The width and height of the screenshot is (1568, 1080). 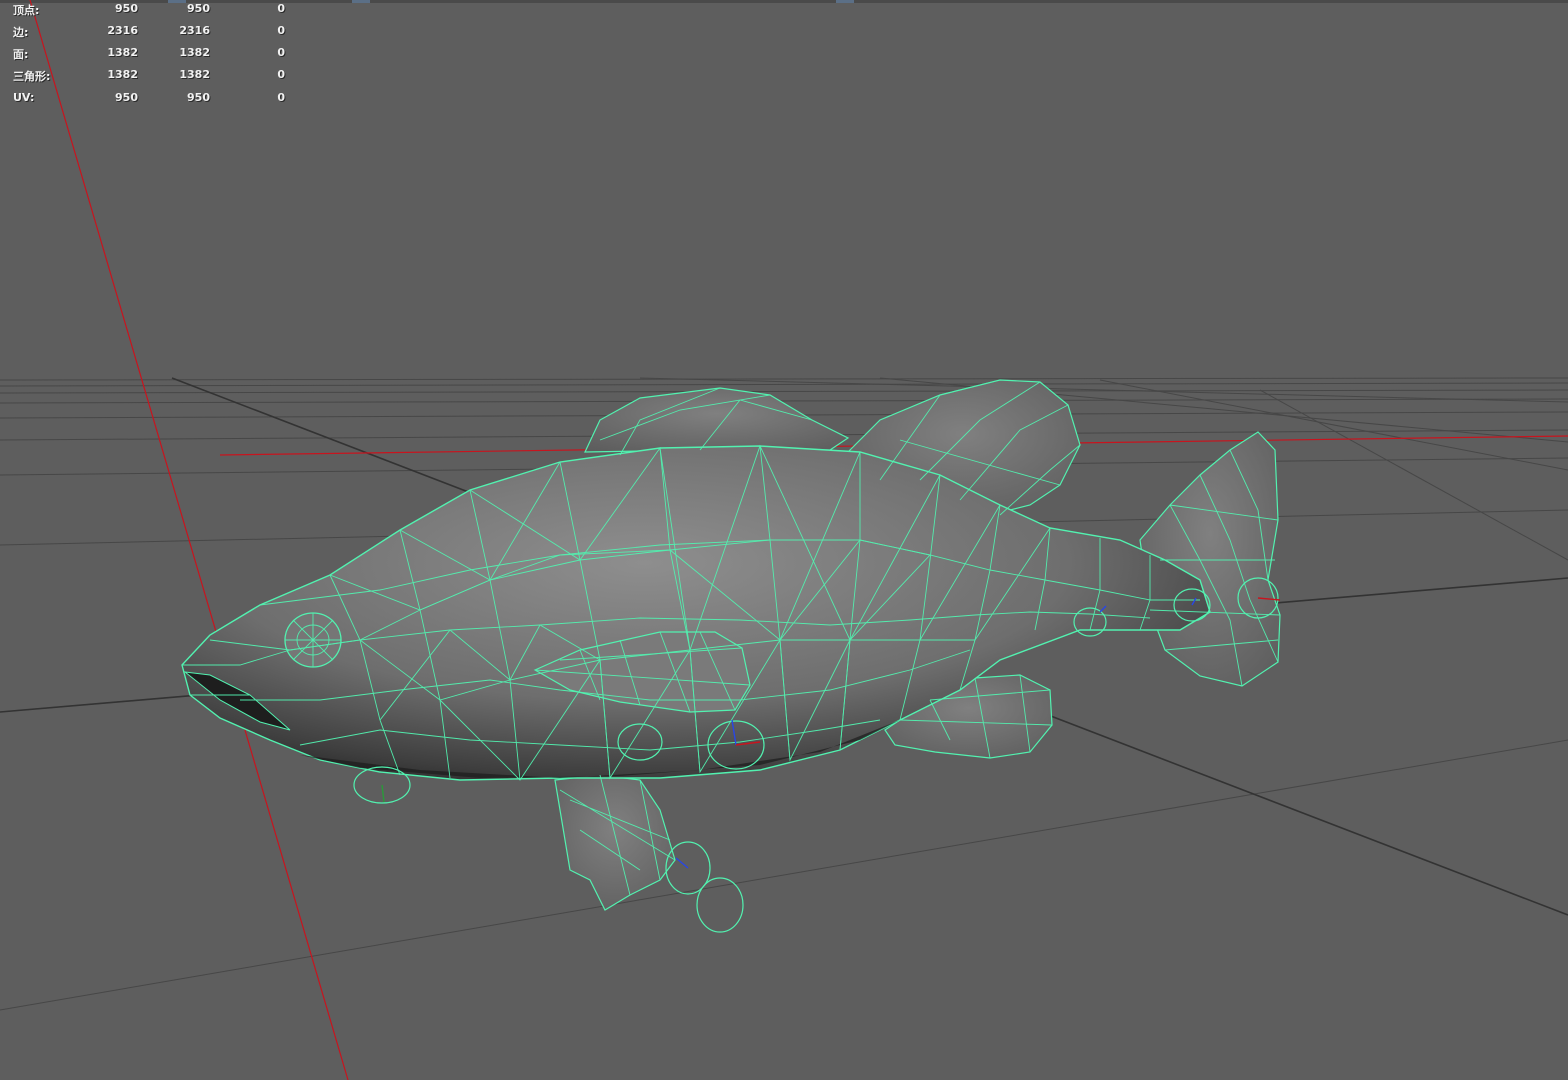 What do you see at coordinates (21, 54) in the screenshot?
I see `hud-label: 面:` at bounding box center [21, 54].